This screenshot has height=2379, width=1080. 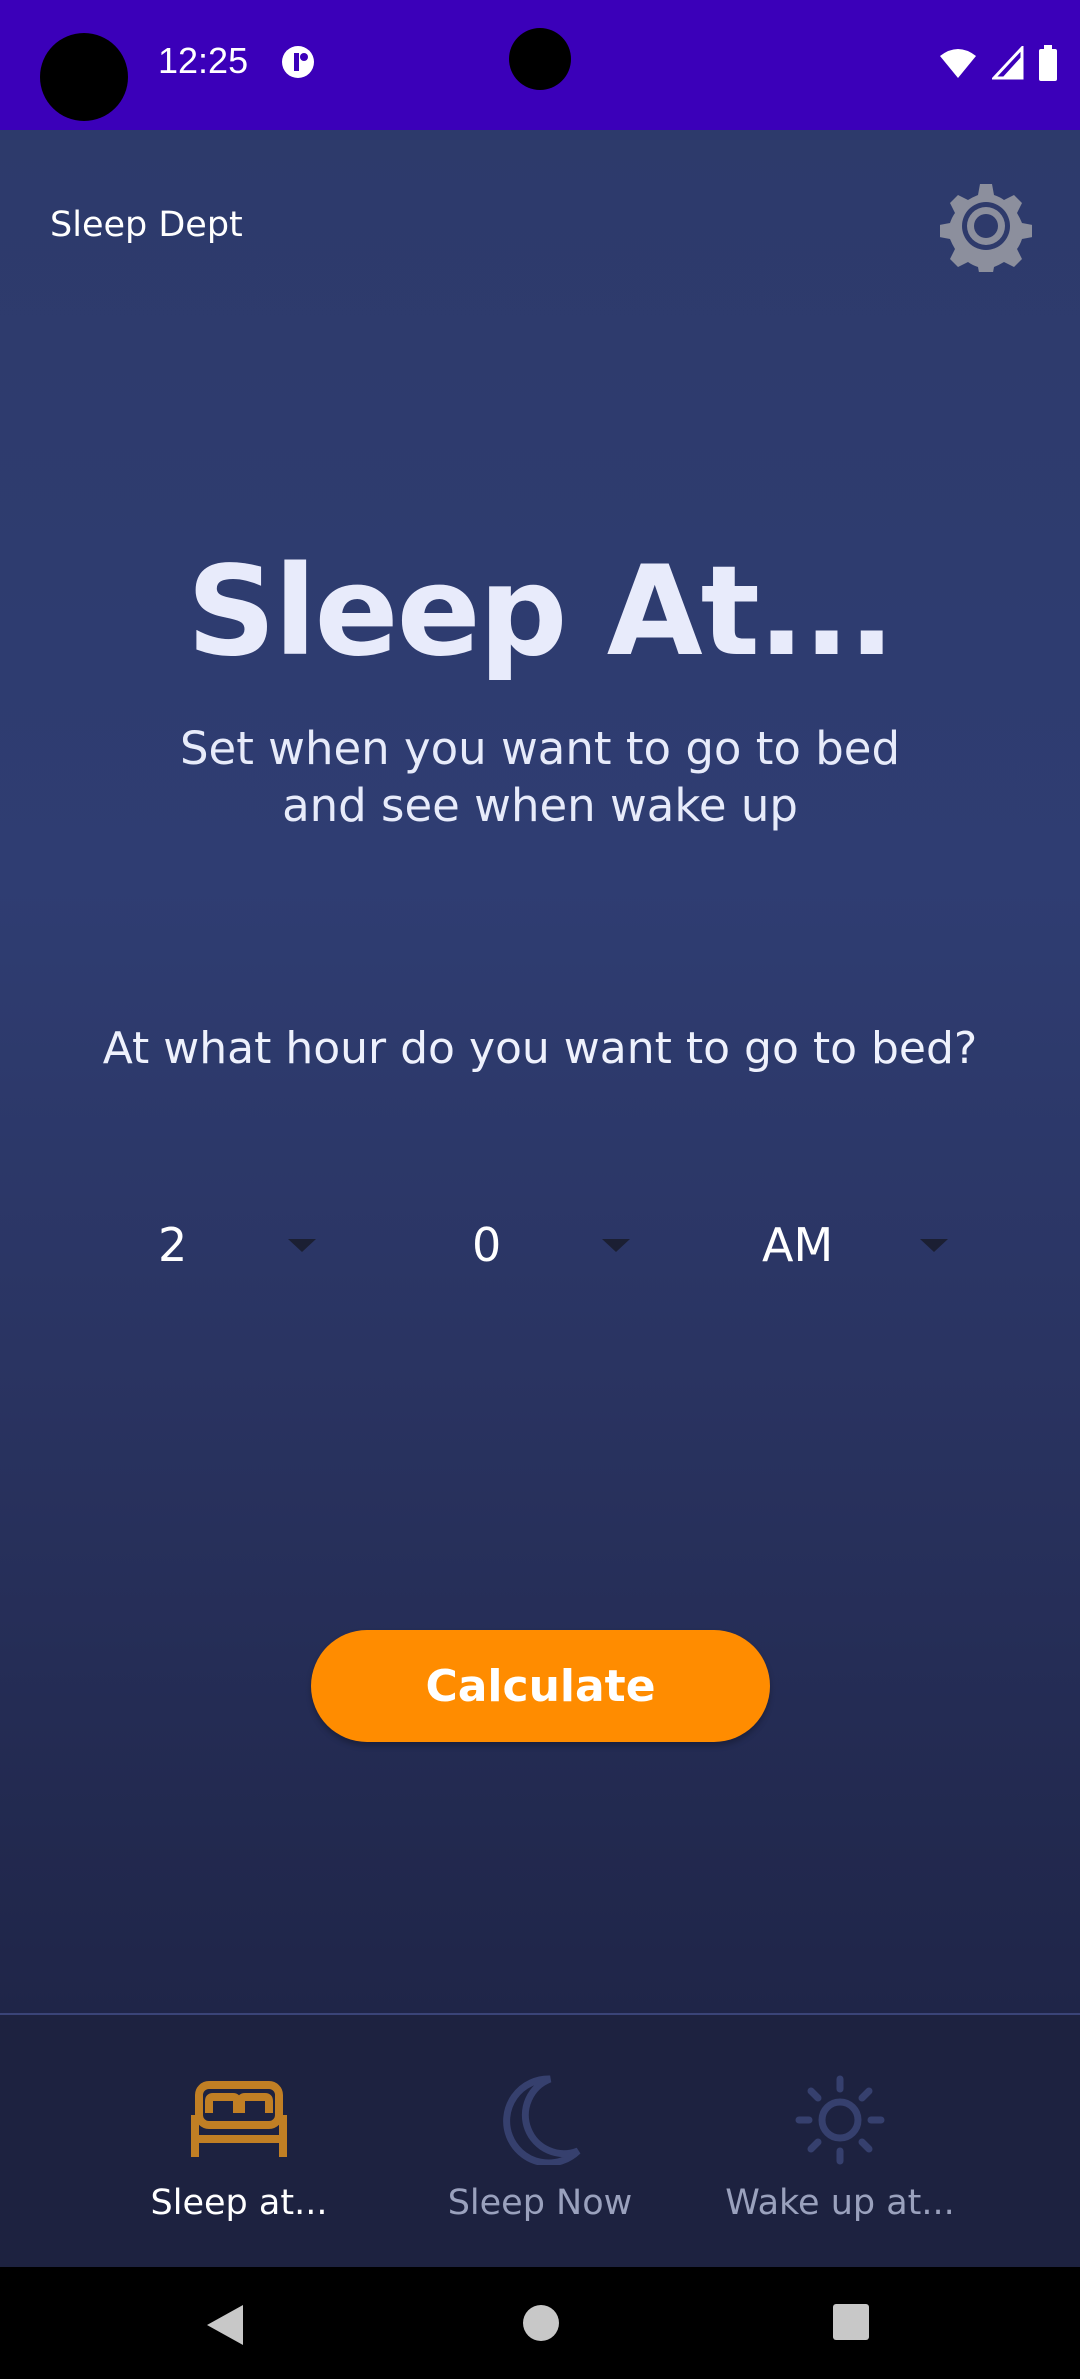 What do you see at coordinates (958, 63) in the screenshot?
I see `wifi-icon` at bounding box center [958, 63].